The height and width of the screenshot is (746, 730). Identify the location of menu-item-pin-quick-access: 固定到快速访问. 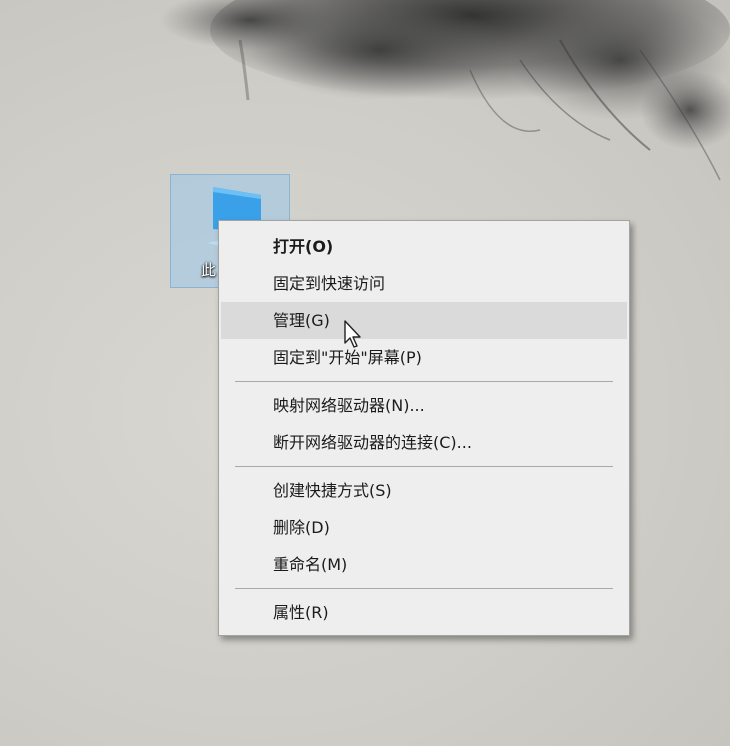
(424, 283).